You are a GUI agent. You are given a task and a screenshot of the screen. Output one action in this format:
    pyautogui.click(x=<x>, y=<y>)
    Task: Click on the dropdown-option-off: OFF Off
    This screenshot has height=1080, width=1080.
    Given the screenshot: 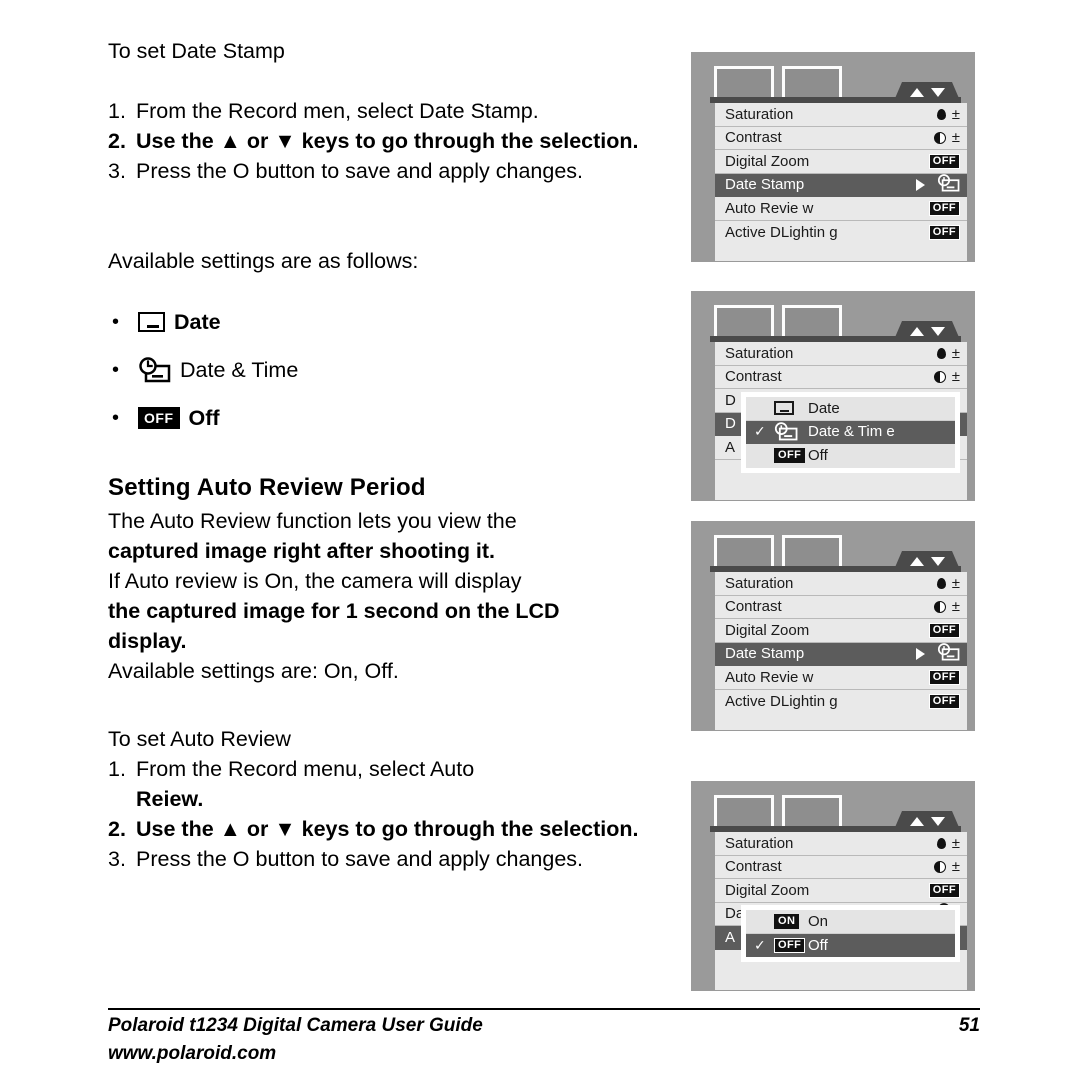 What is the action you would take?
    pyautogui.click(x=850, y=456)
    